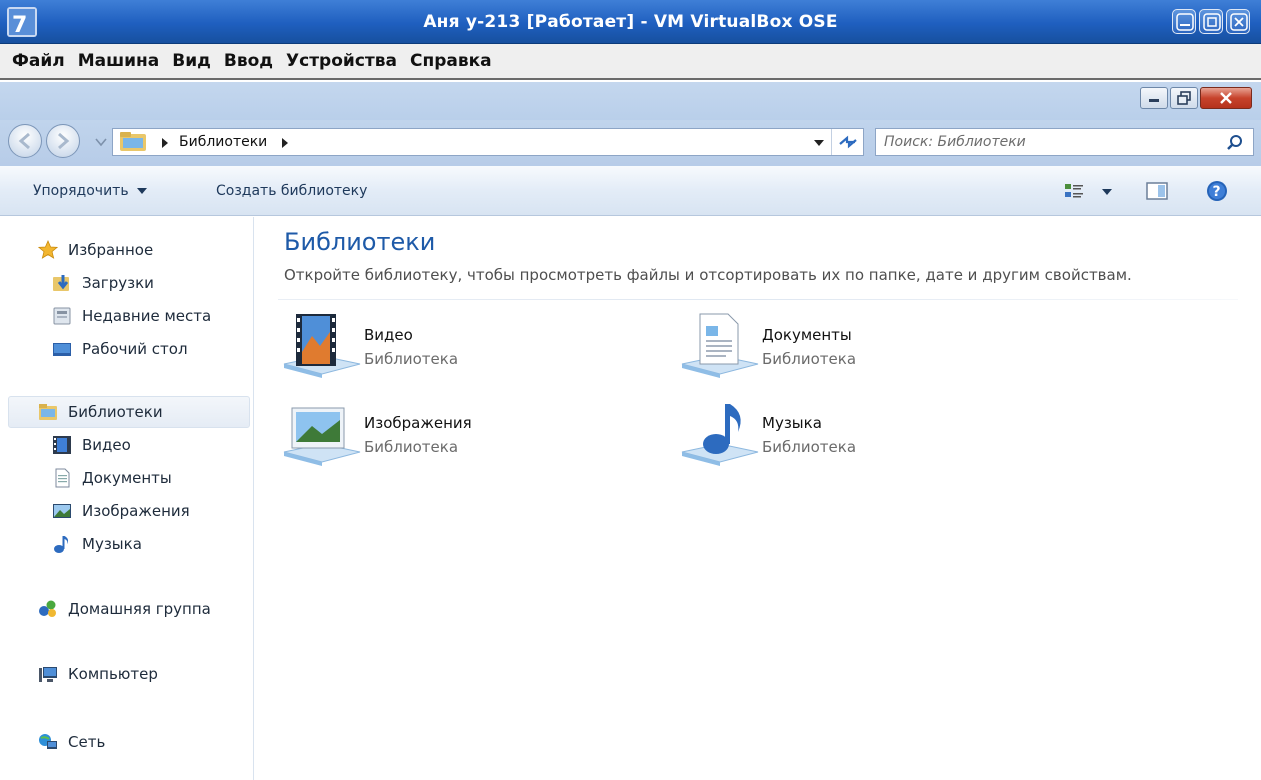 The height and width of the screenshot is (780, 1261). Describe the element at coordinates (1184, 98) in the screenshot. I see `explorer-restore-button` at that location.